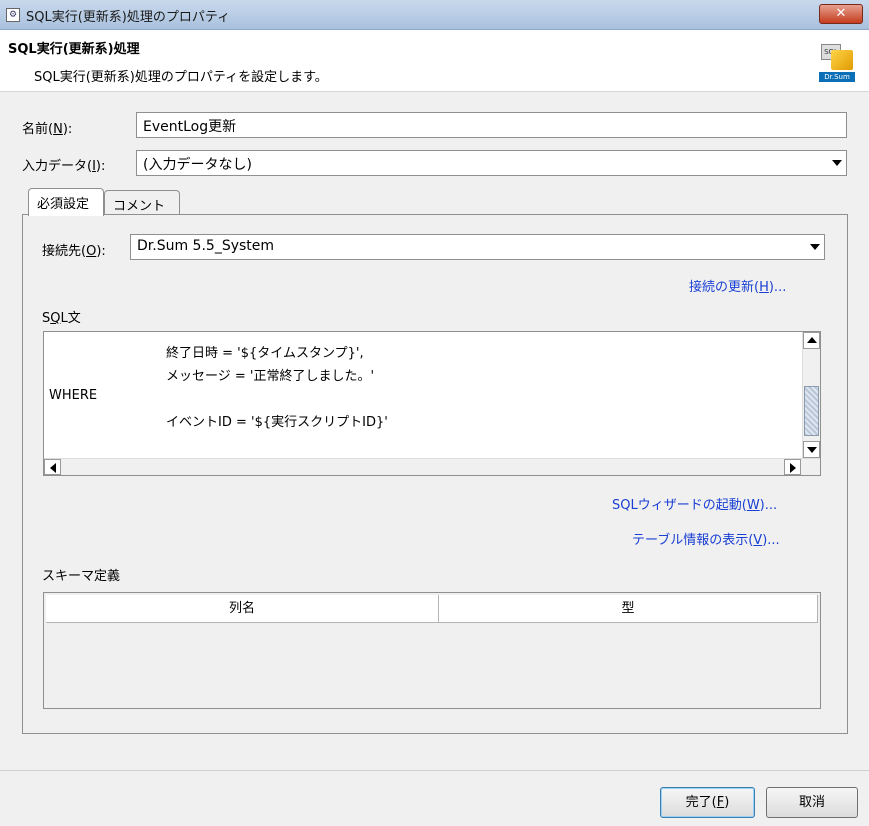 This screenshot has height=826, width=869. What do you see at coordinates (491, 125) in the screenshot?
I see `name-input: EventLog更新` at bounding box center [491, 125].